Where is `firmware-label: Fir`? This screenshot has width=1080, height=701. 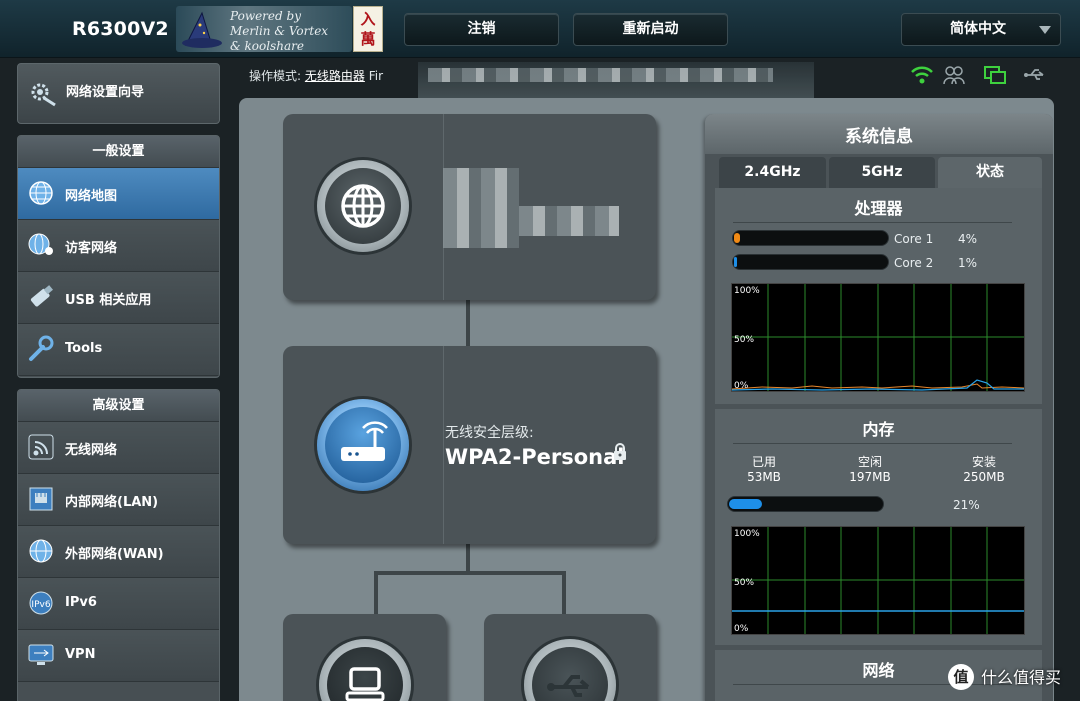
firmware-label: Fir is located at coordinates (376, 76).